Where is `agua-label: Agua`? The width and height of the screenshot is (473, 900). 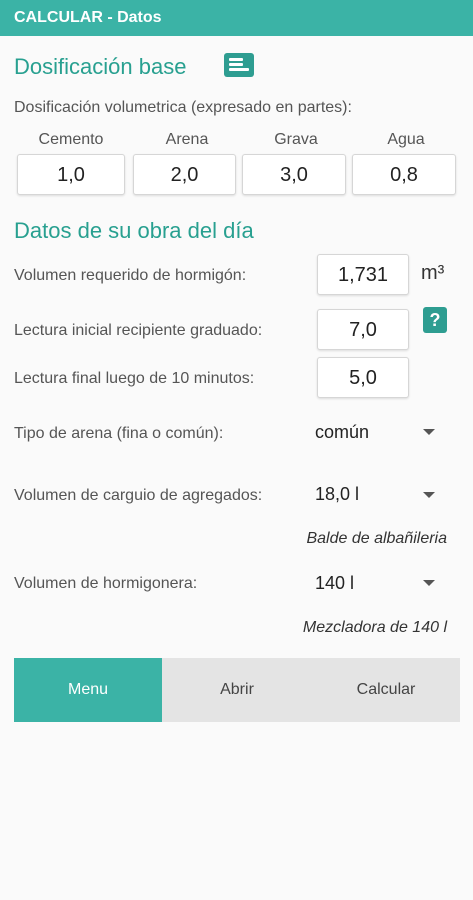 agua-label: Agua is located at coordinates (406, 139).